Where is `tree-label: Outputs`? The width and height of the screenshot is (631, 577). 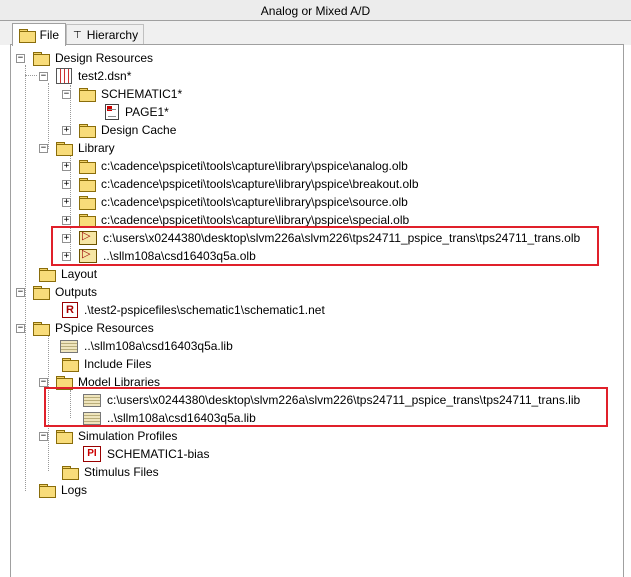
tree-label: Outputs is located at coordinates (76, 292).